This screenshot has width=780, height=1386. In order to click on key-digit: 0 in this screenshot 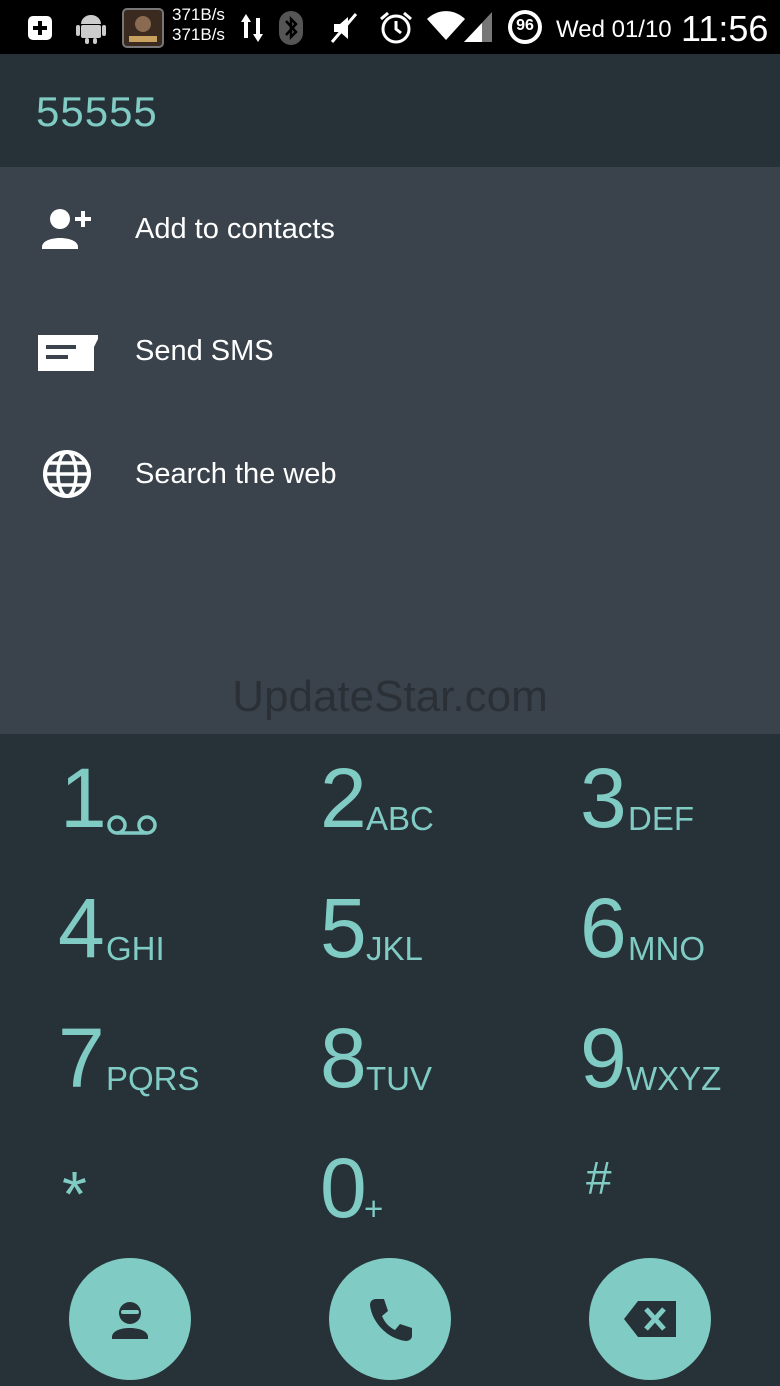, I will do `click(343, 1188)`.